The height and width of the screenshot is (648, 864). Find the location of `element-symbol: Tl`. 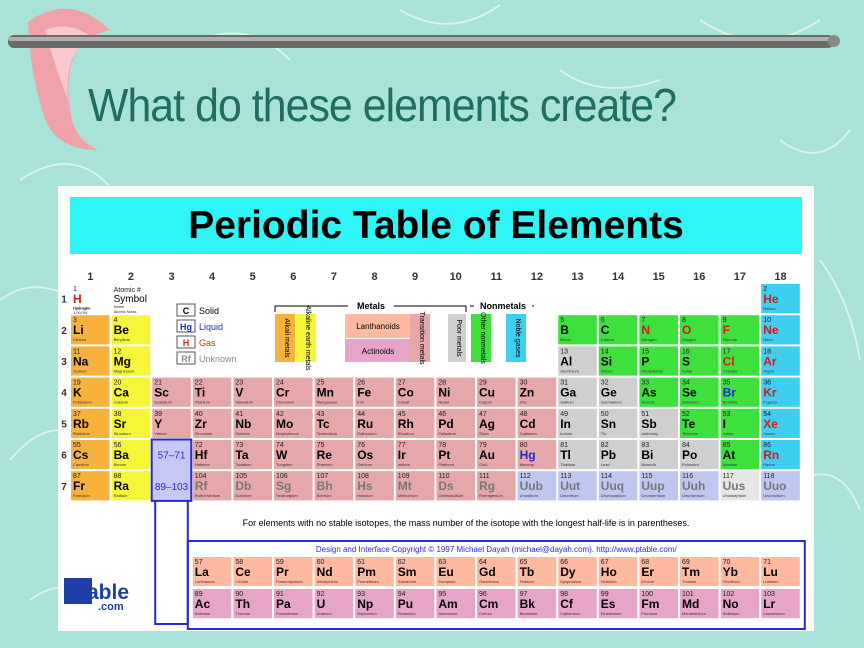

element-symbol: Tl is located at coordinates (565, 455).